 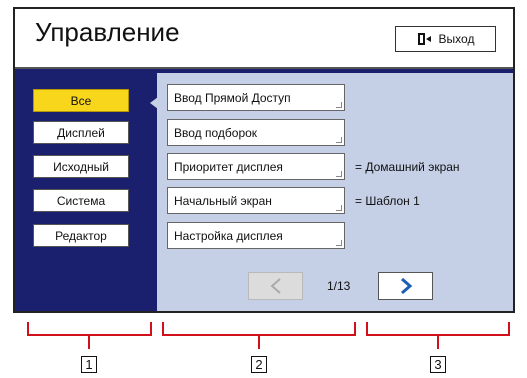 What do you see at coordinates (438, 364) in the screenshot?
I see `callout-number-3: 3` at bounding box center [438, 364].